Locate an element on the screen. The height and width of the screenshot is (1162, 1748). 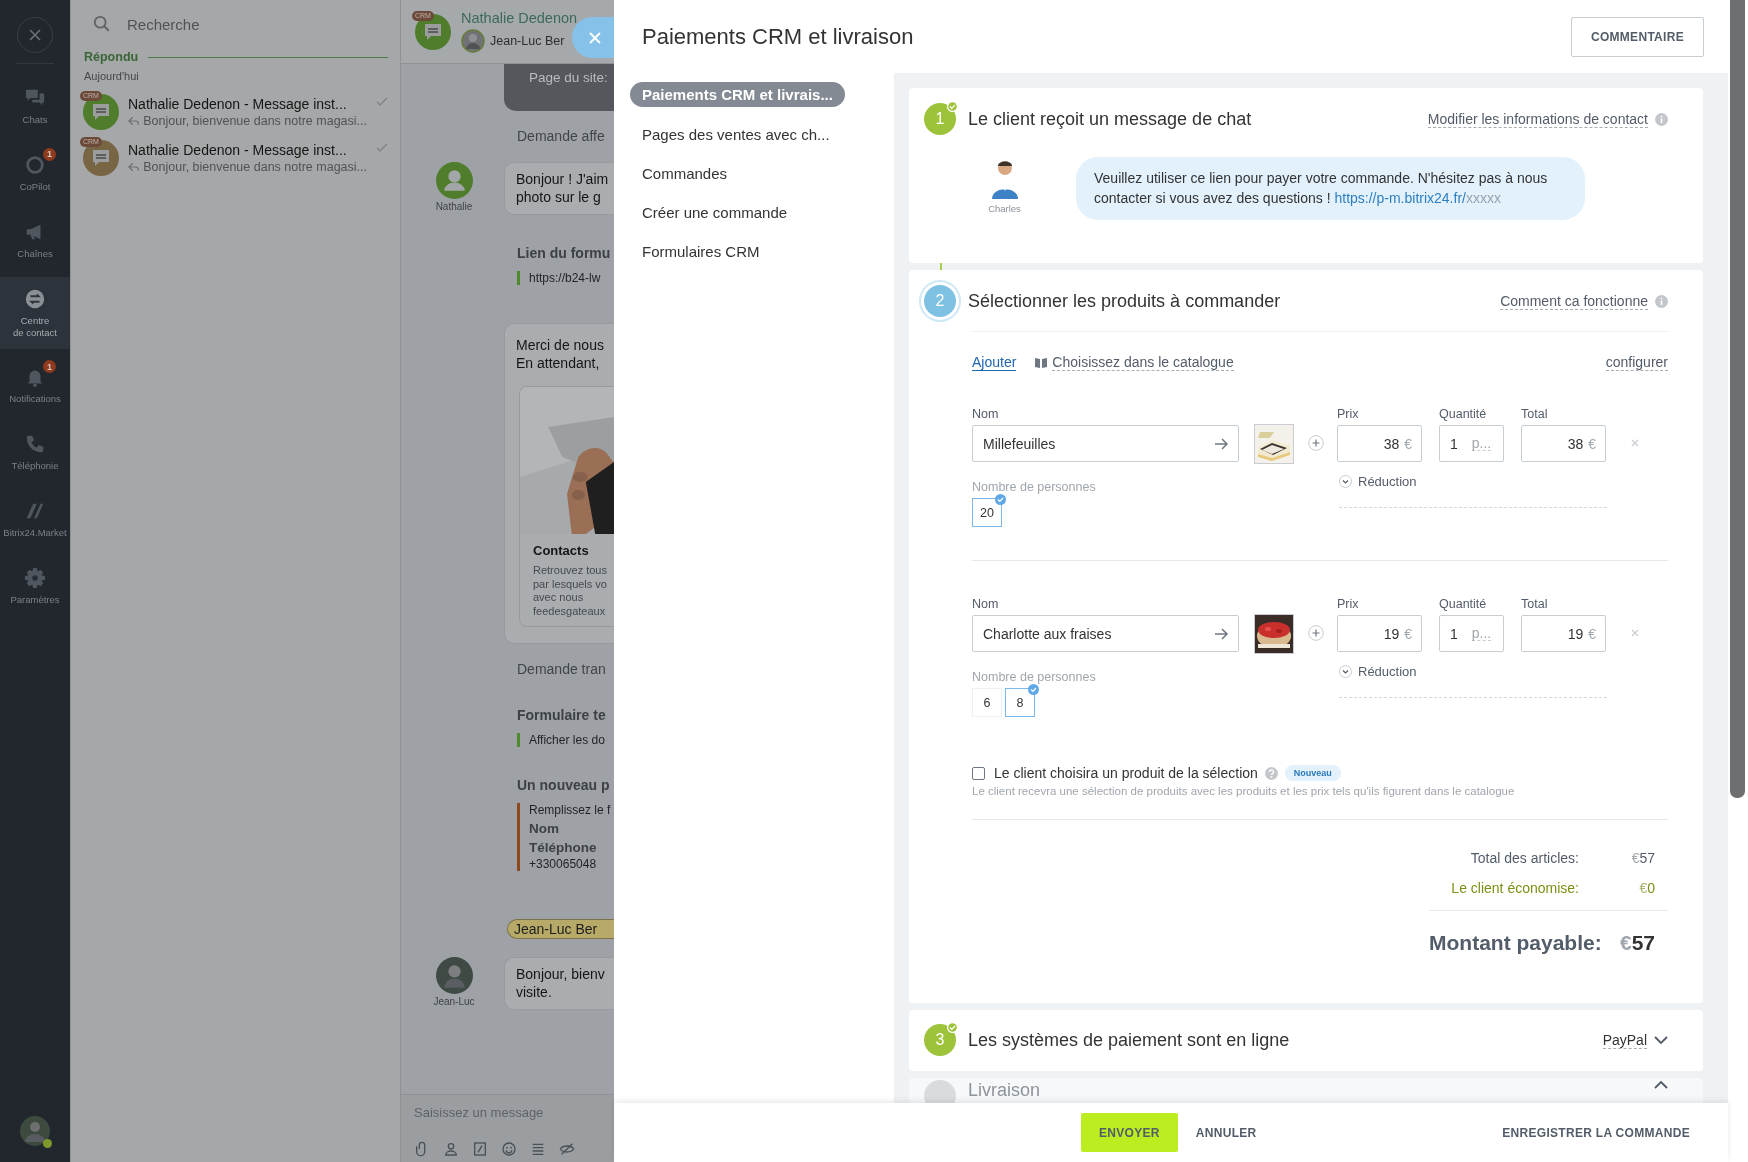
menu-item: Commandes is located at coordinates (685, 173).